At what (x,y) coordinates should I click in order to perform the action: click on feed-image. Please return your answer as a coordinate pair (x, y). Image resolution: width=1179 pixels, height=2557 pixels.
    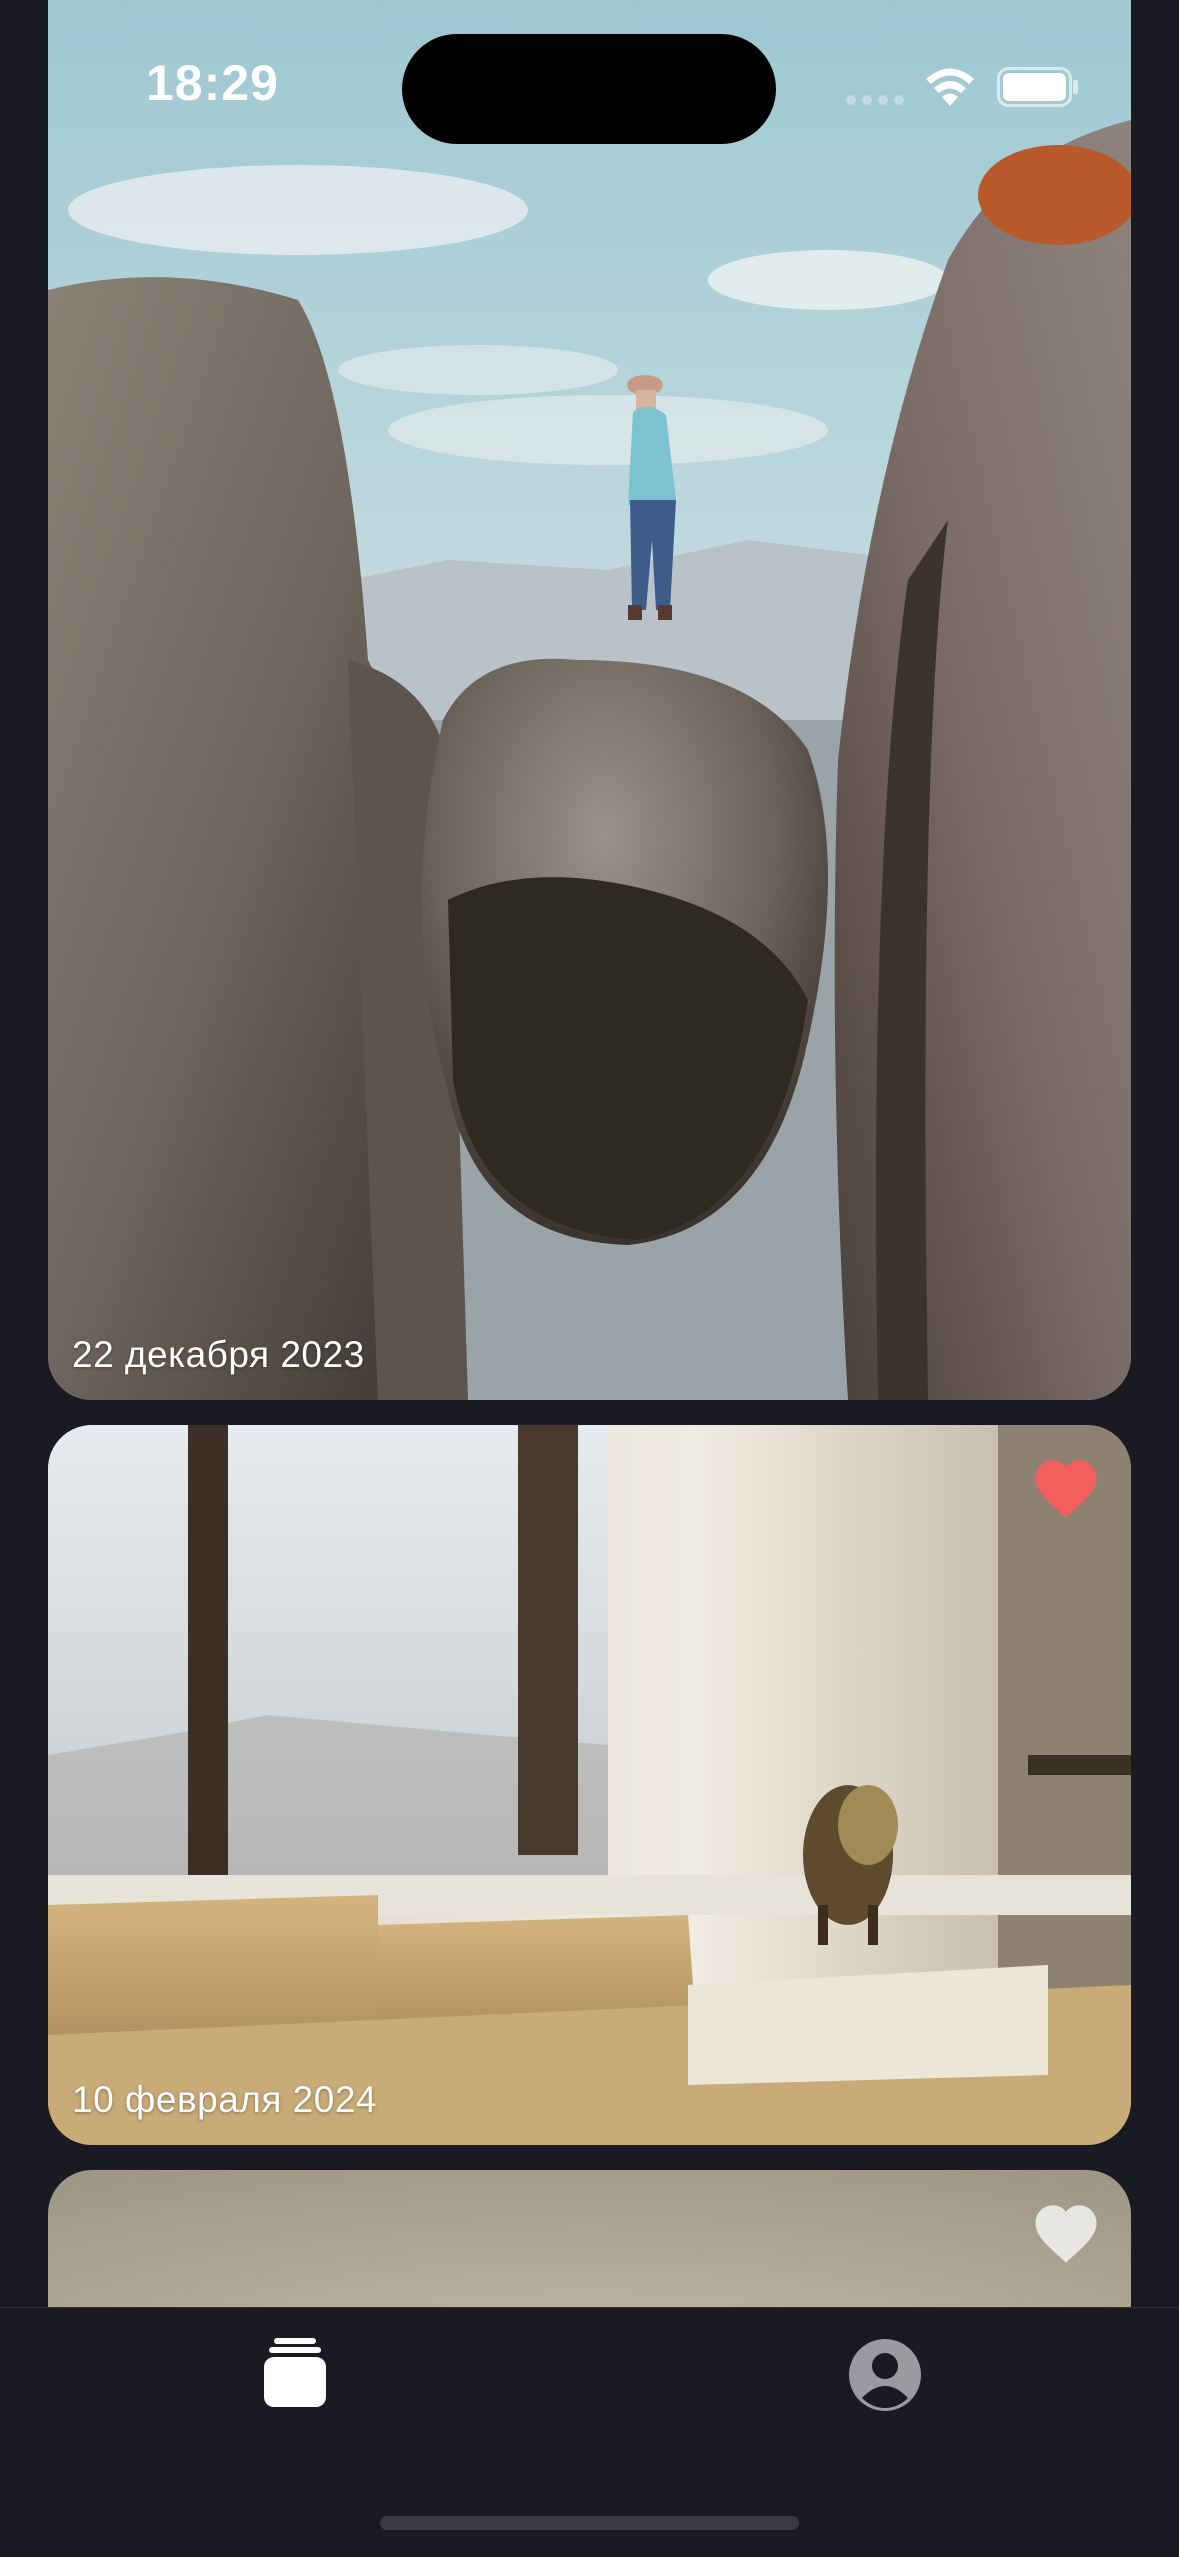
    Looking at the image, I should click on (589, 2238).